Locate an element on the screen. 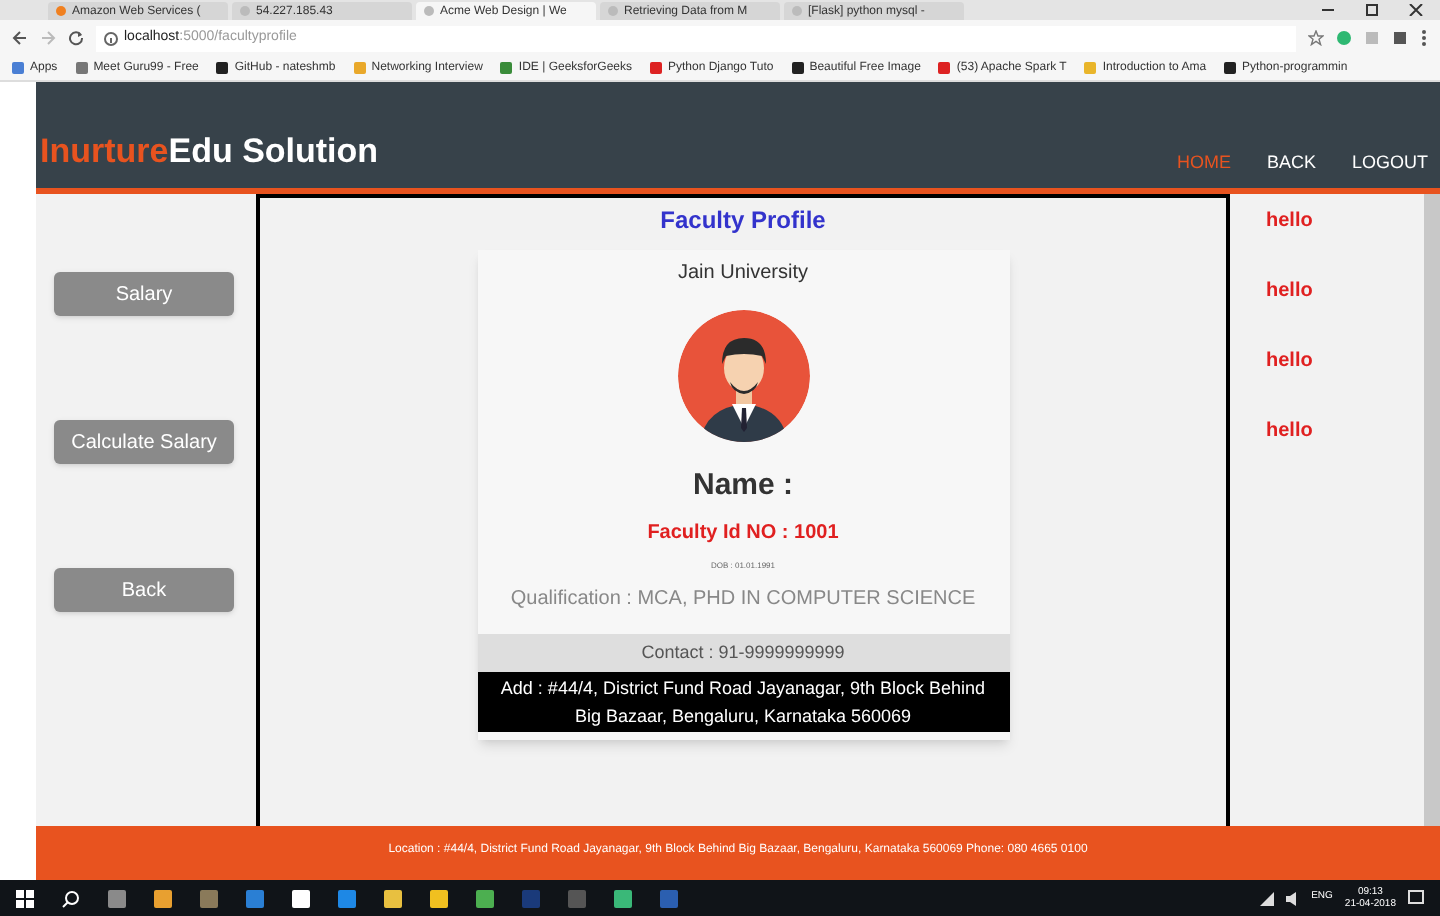  info-icon is located at coordinates (111, 38).